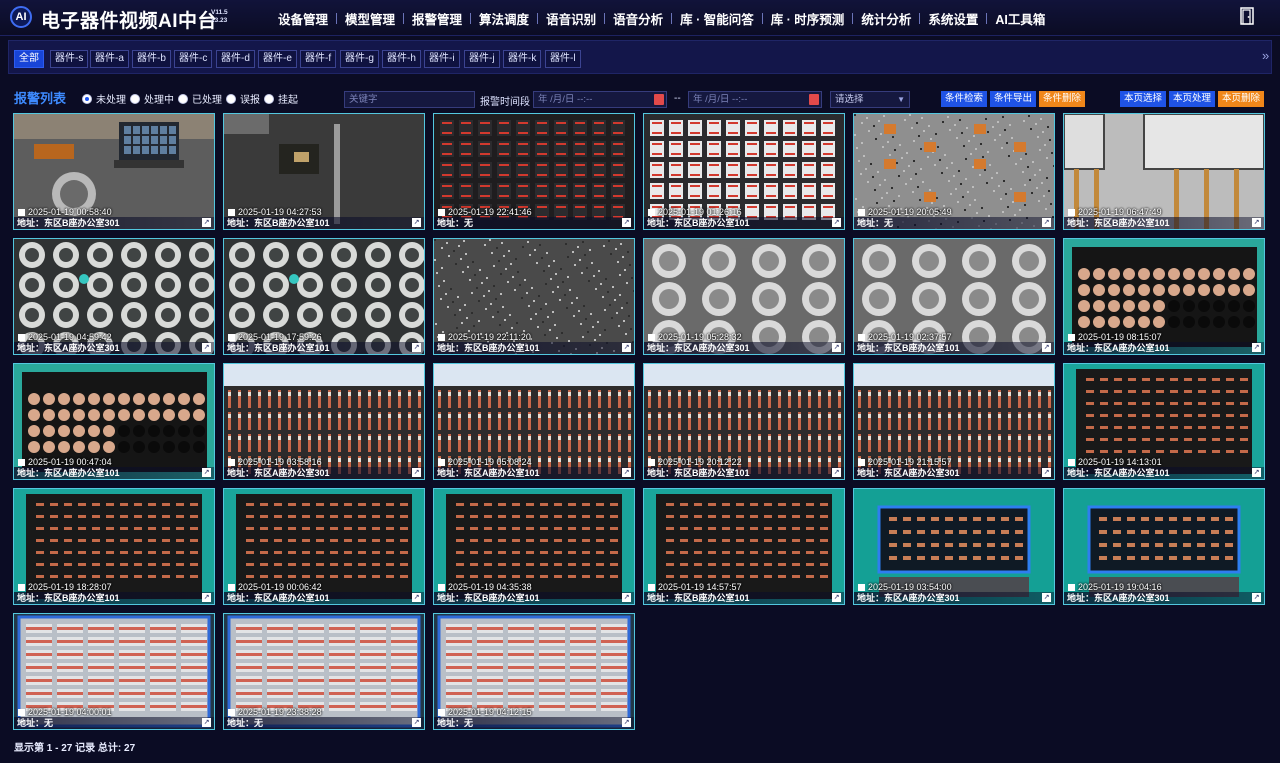  I want to click on logout-door-icon, so click(1247, 16).